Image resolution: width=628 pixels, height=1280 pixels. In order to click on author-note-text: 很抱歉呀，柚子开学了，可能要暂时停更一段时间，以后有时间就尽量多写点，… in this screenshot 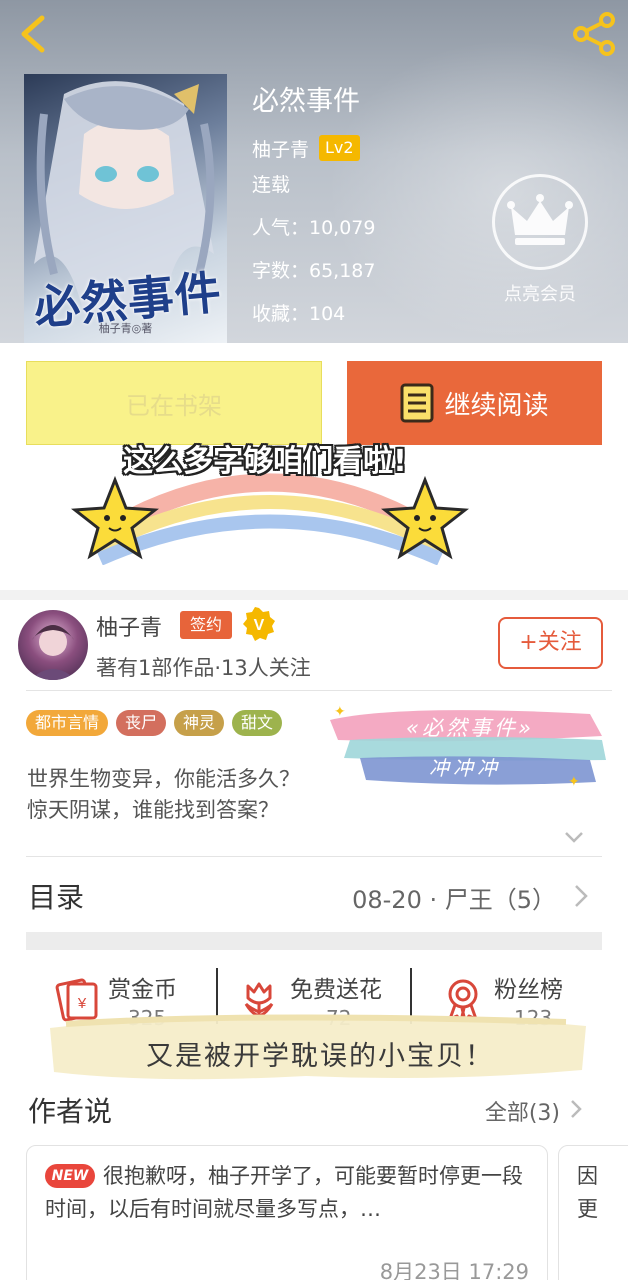, I will do `click(284, 1192)`.